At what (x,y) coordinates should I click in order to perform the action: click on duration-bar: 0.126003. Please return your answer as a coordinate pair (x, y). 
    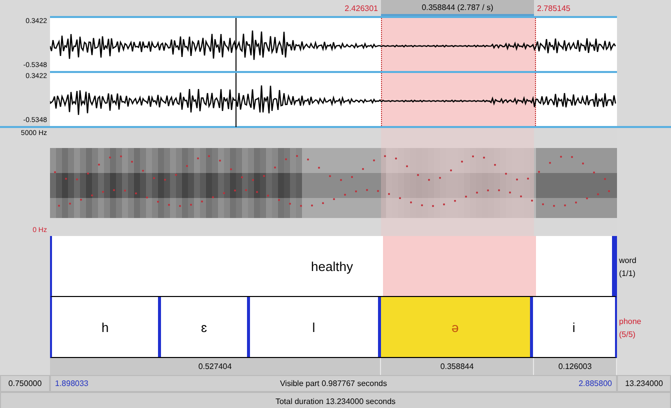
    Looking at the image, I should click on (575, 366).